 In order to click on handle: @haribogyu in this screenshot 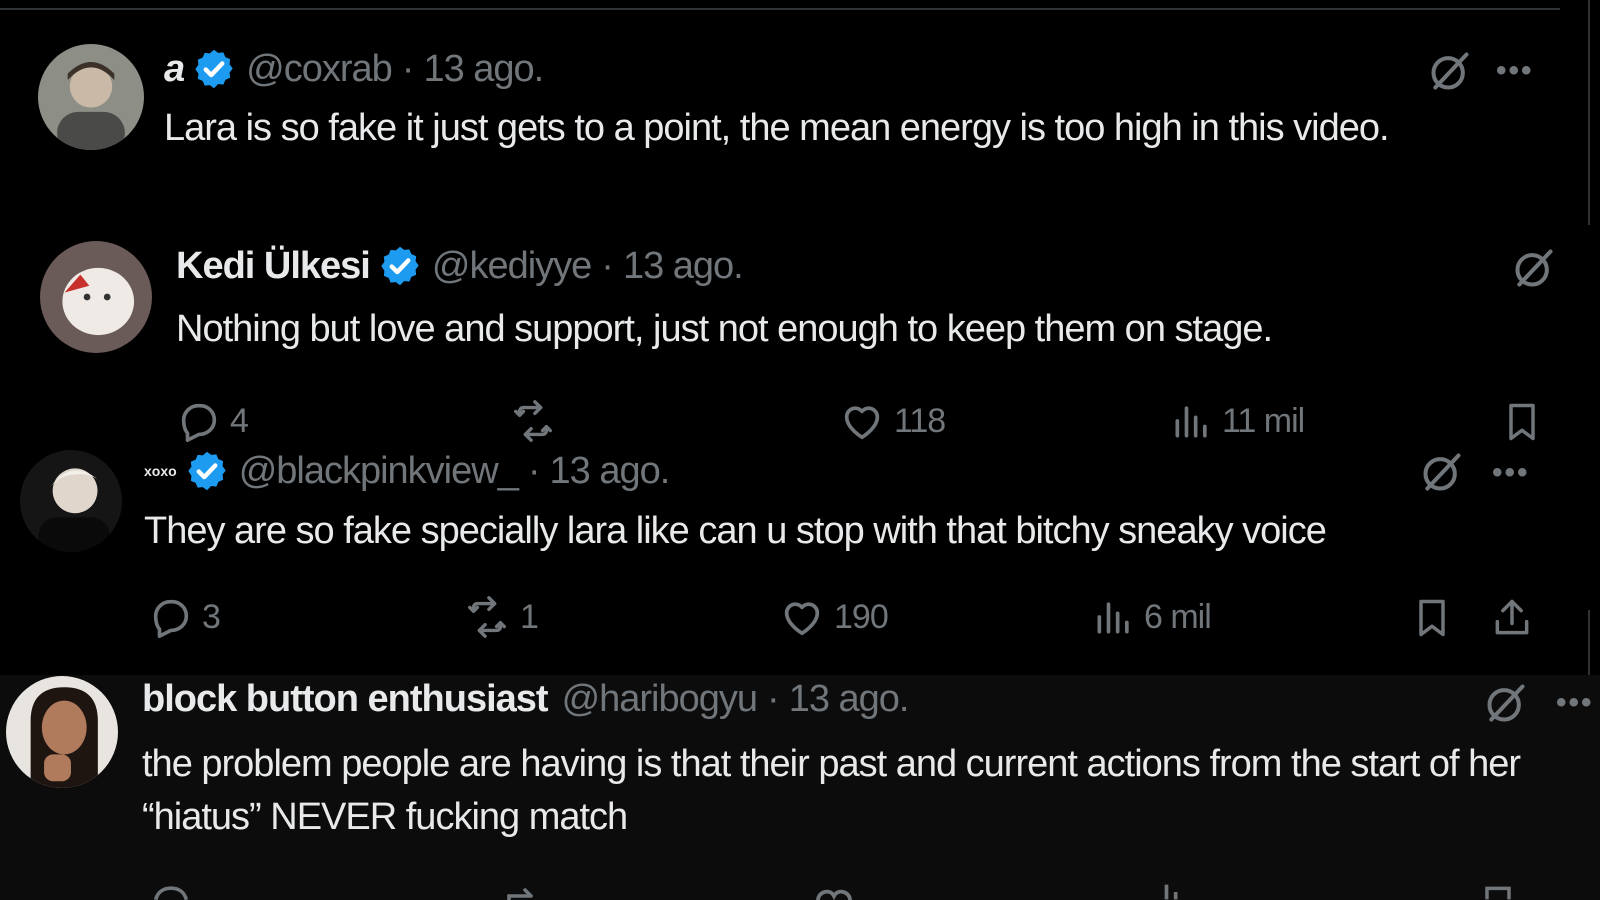, I will do `click(660, 699)`.